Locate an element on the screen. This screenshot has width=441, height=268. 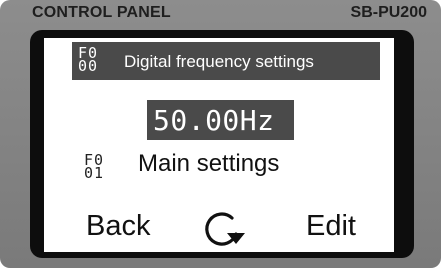
param-code: F0 01 is located at coordinates (94, 167).